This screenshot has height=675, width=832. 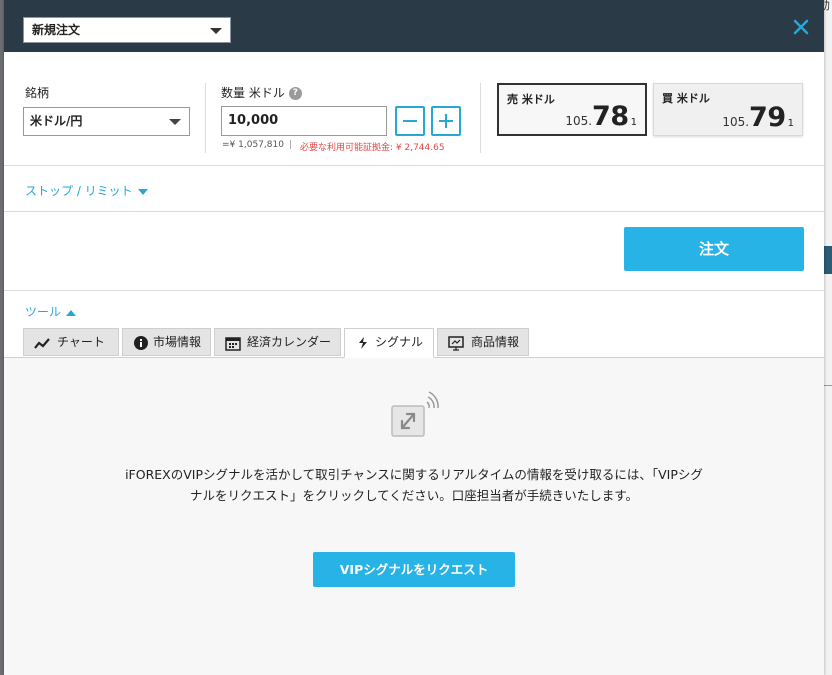 I want to click on stop-limit-toggle: ストップ / リミット, so click(x=86, y=190).